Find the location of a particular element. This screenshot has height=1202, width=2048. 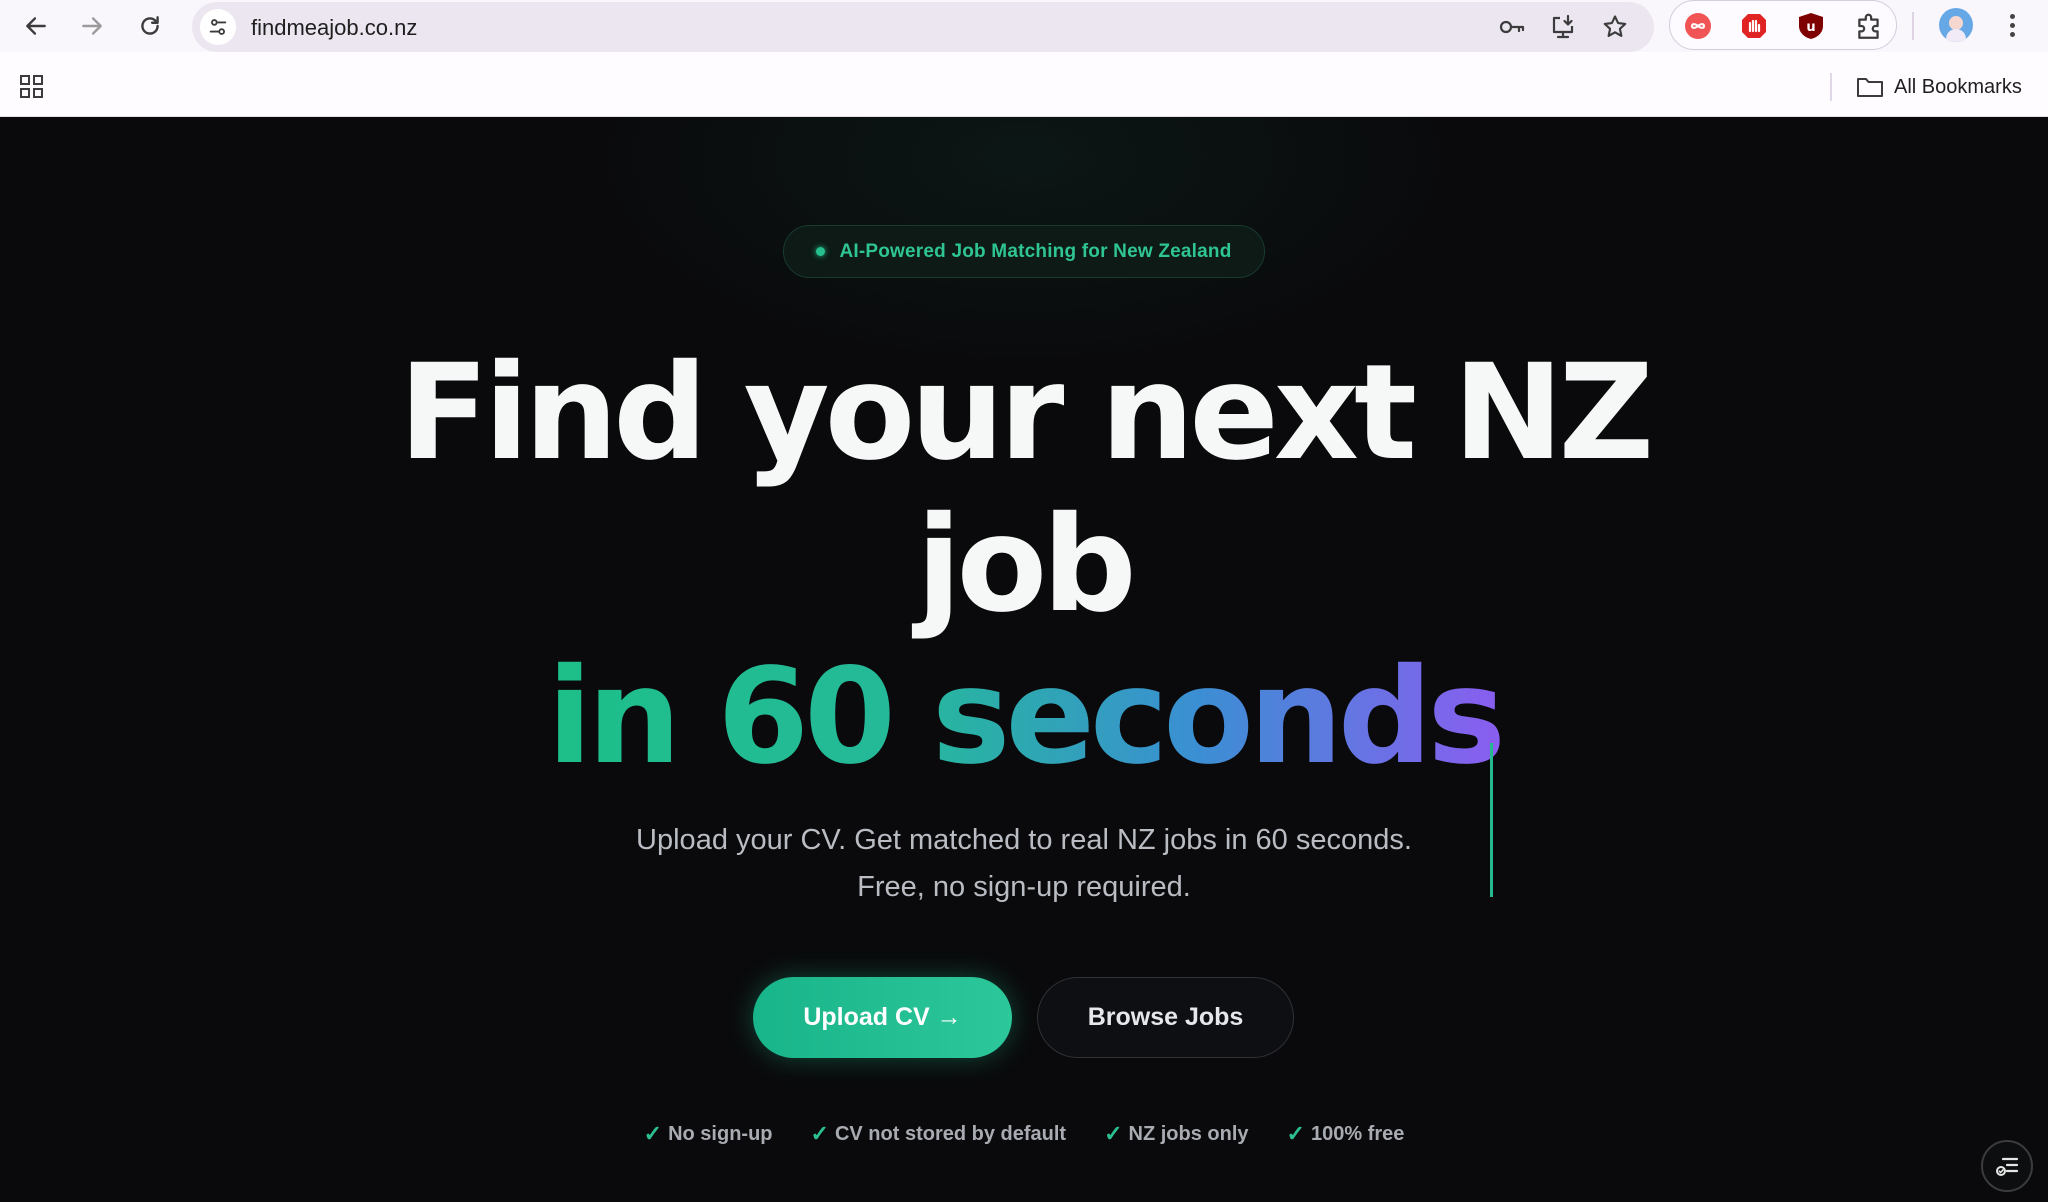

floating-menu-button is located at coordinates (2007, 1166).